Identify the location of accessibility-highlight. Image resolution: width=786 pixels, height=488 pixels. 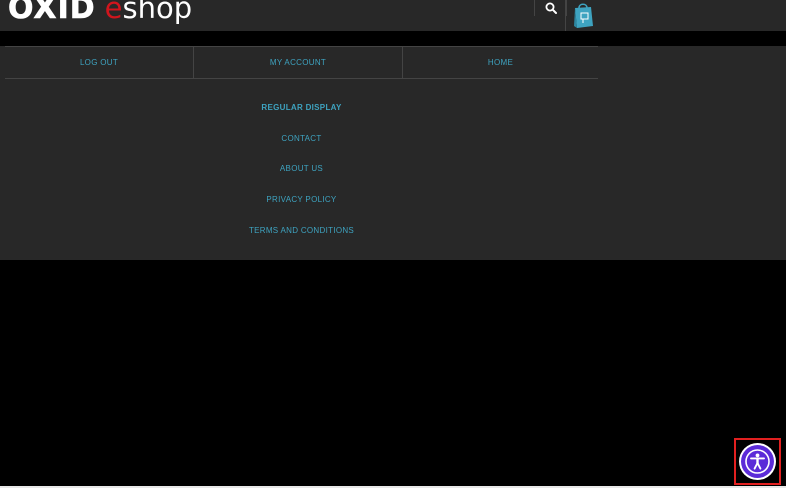
(757, 461).